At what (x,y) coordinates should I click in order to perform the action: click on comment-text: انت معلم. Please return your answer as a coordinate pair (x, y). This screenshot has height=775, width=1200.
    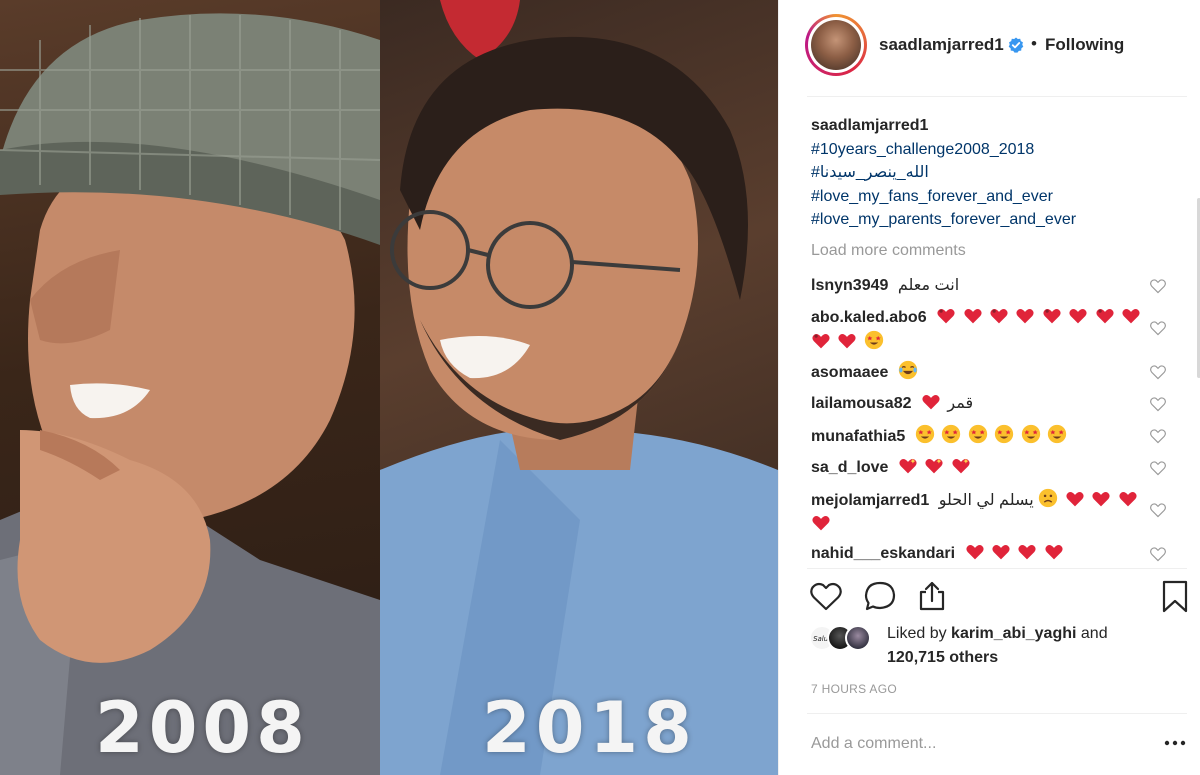
    Looking at the image, I should click on (928, 285).